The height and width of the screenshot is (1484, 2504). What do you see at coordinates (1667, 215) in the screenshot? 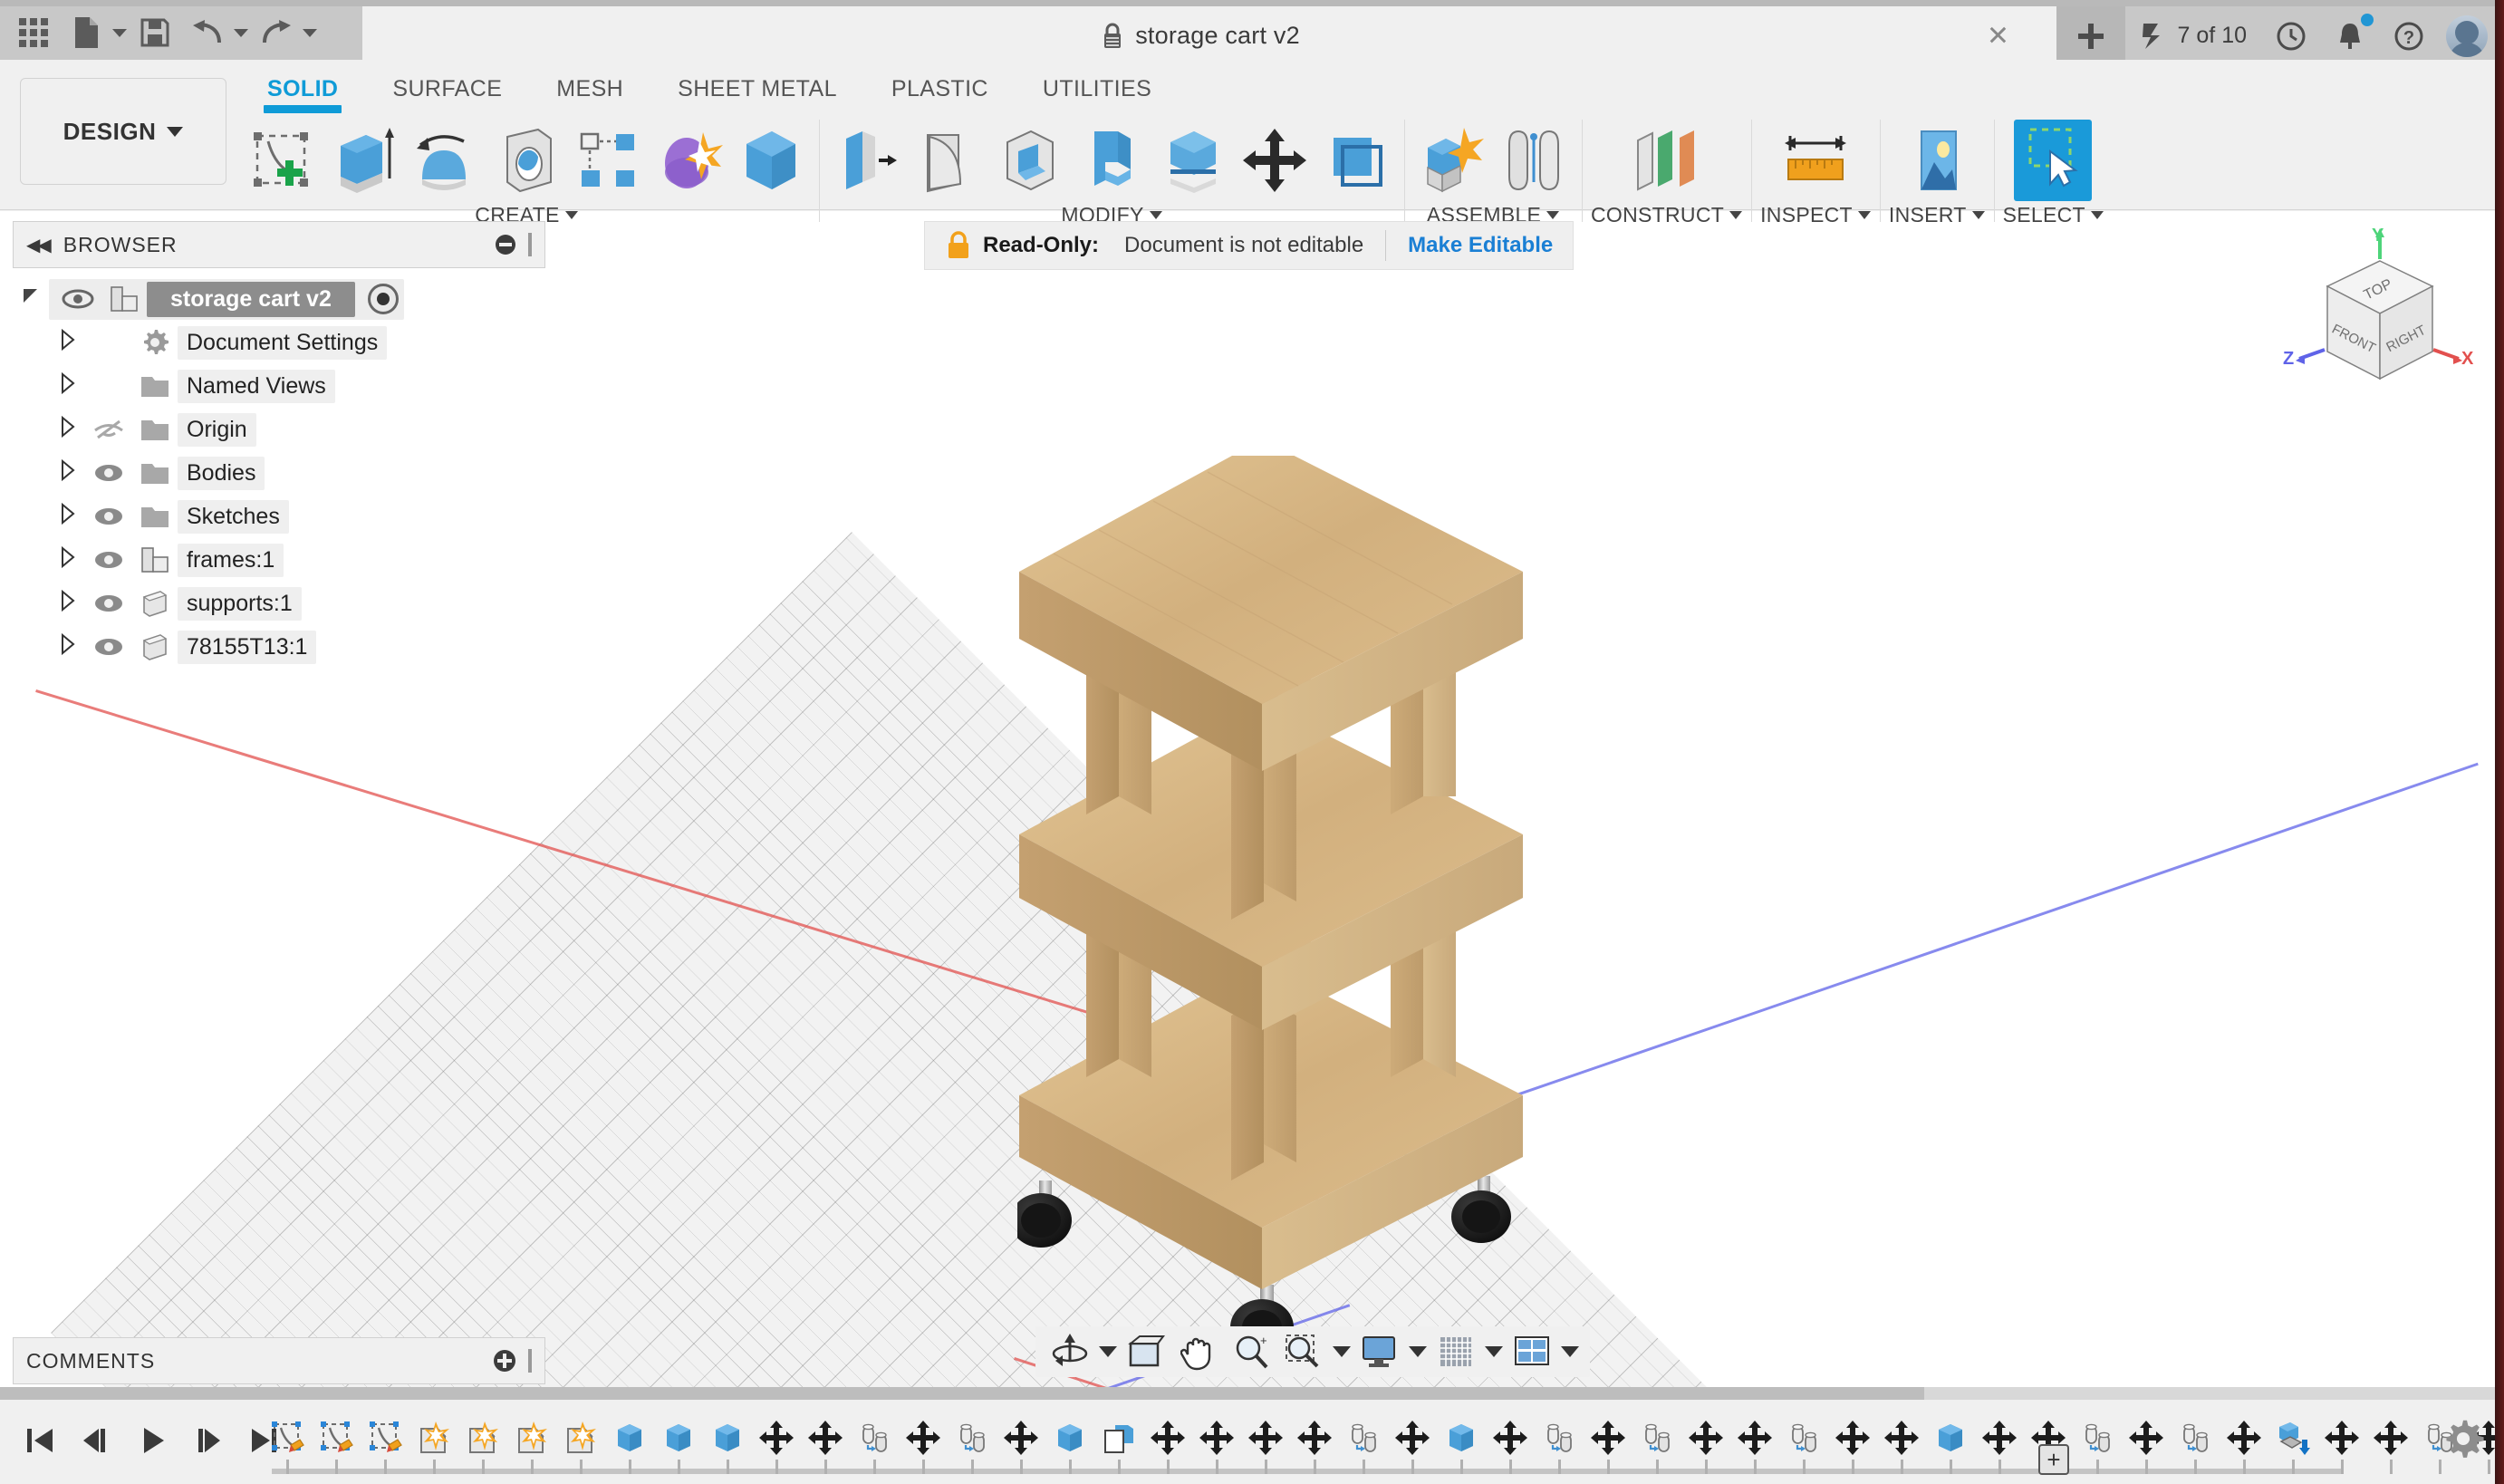
I see `ribbon-group-construct-label: CONSTRUCT` at bounding box center [1667, 215].